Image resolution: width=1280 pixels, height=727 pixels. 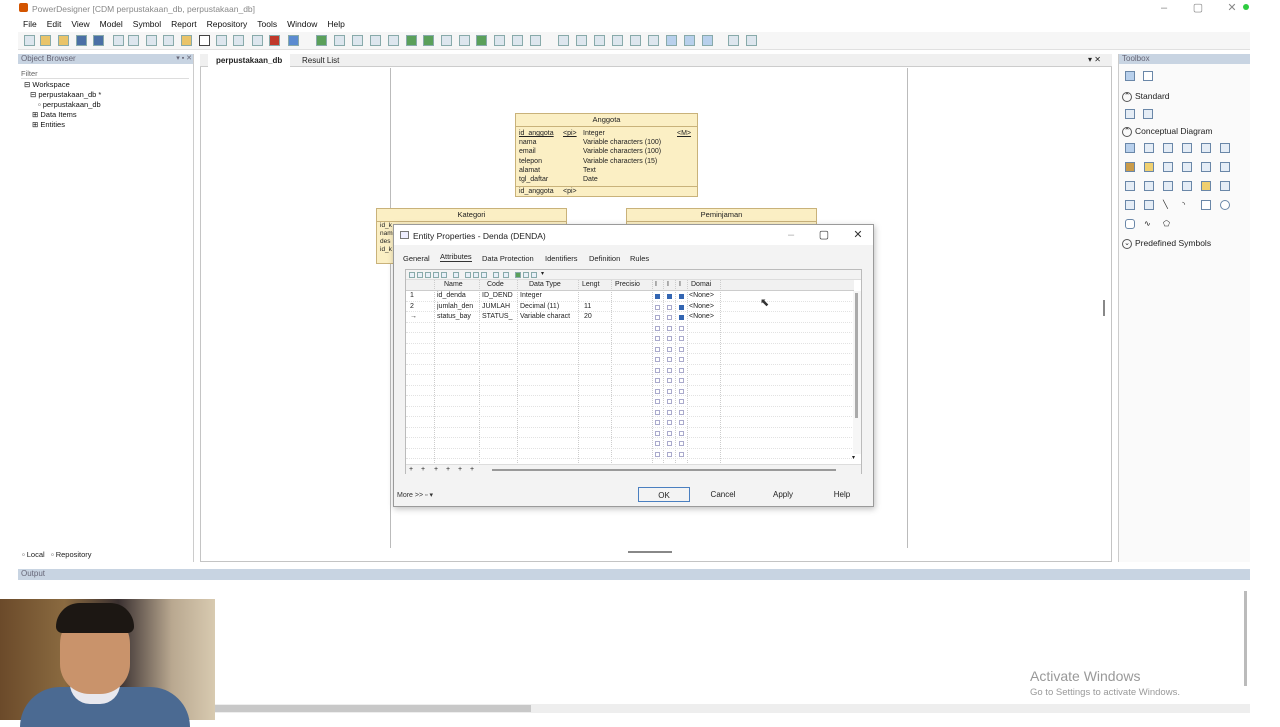 I want to click on polygon-tool-icon: ⬠, so click(x=1168, y=224).